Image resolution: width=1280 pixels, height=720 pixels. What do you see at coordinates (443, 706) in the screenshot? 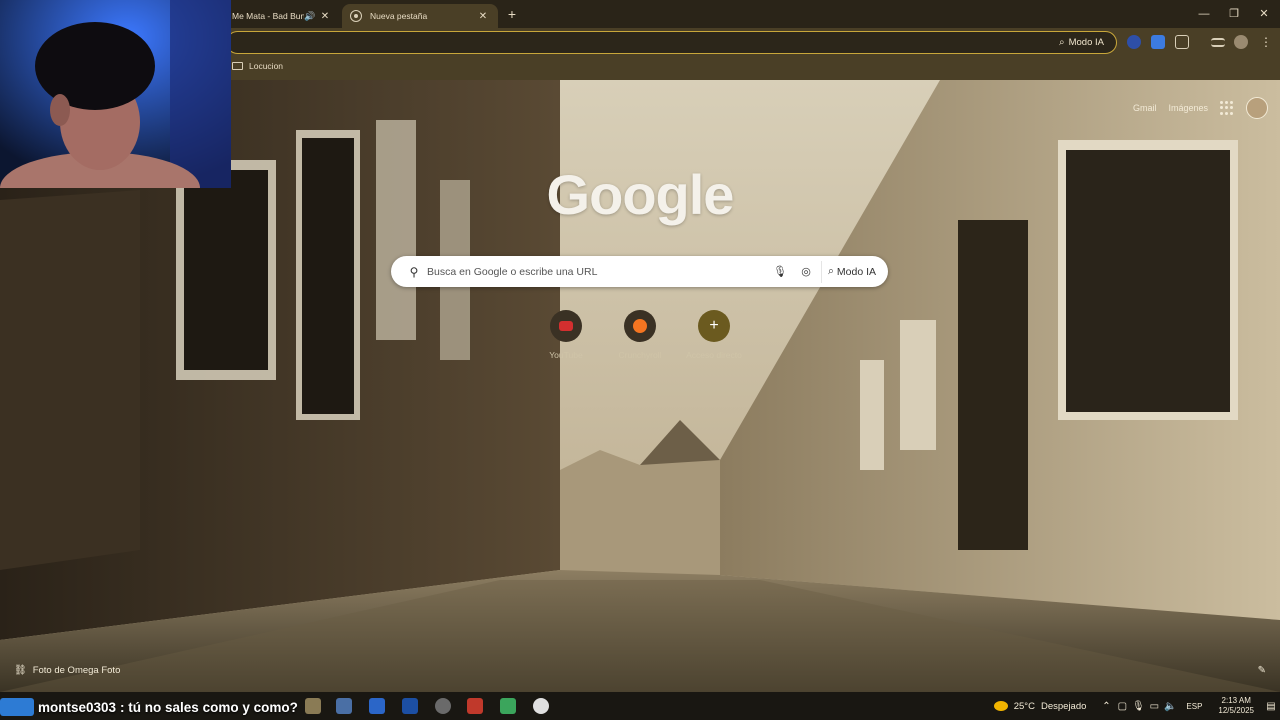
I see `obs-icon` at bounding box center [443, 706].